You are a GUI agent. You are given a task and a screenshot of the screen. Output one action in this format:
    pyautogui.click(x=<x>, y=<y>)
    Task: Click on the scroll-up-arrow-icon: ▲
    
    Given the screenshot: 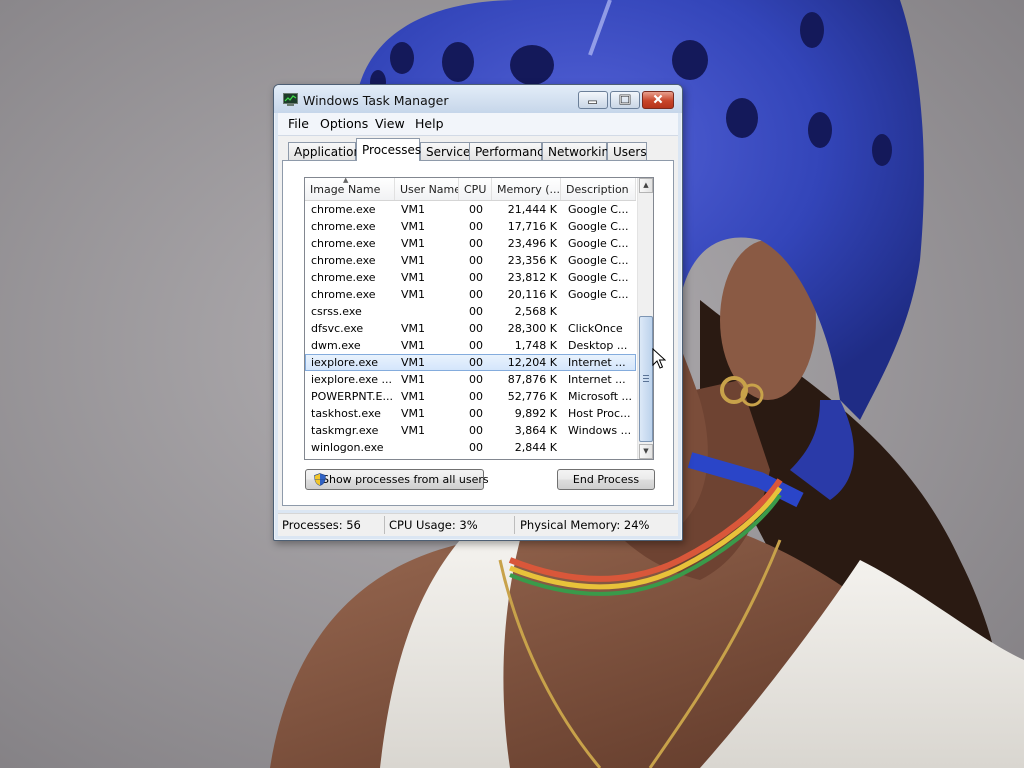 What is the action you would take?
    pyautogui.click(x=646, y=185)
    